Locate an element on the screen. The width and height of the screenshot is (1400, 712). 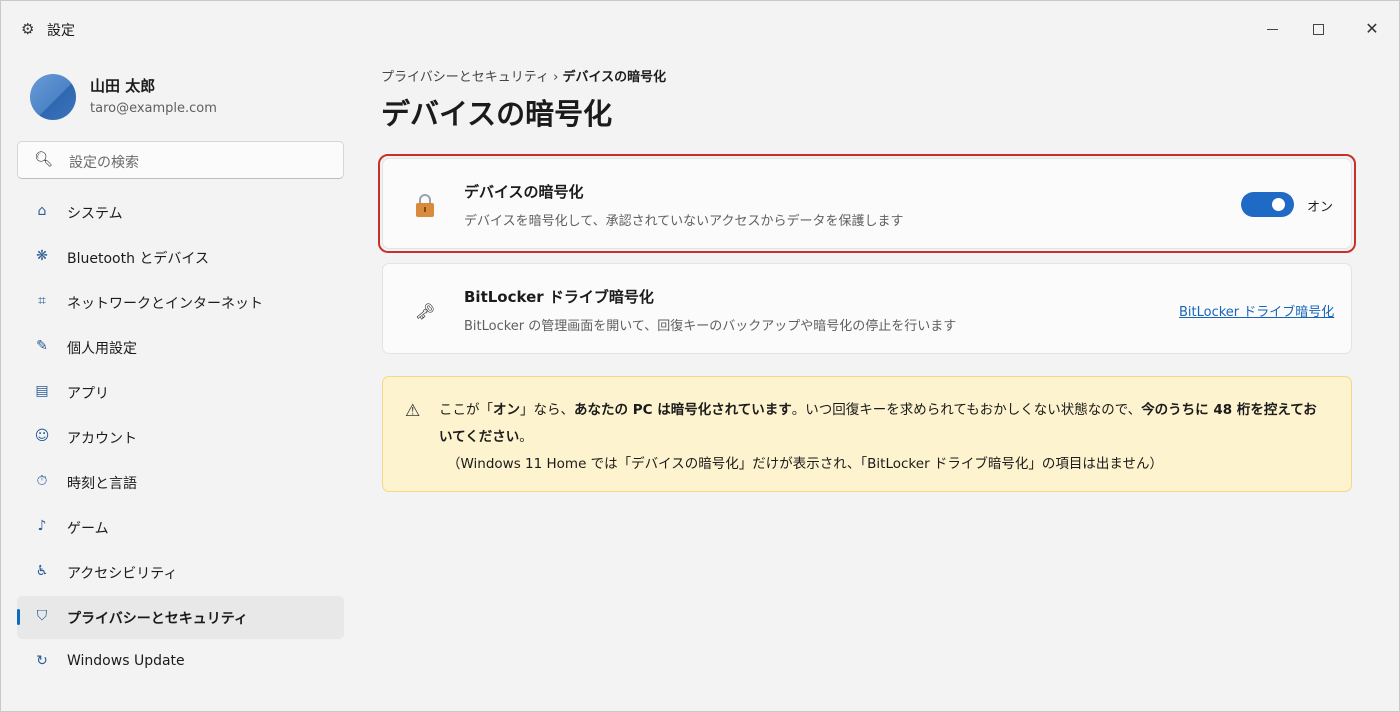
close-icon: ✕ is located at coordinates (1372, 28).